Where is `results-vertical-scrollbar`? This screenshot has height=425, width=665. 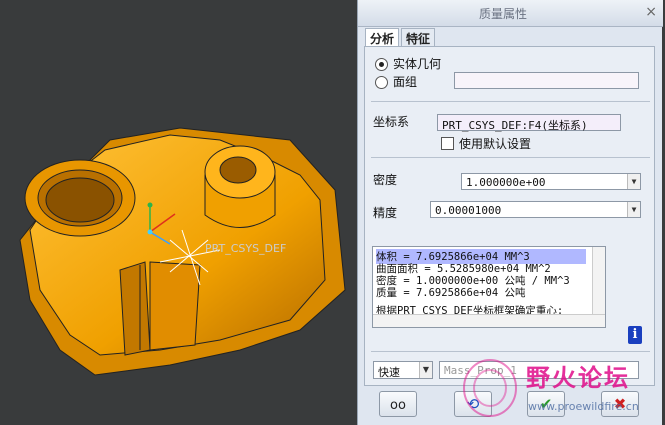 results-vertical-scrollbar is located at coordinates (598, 281).